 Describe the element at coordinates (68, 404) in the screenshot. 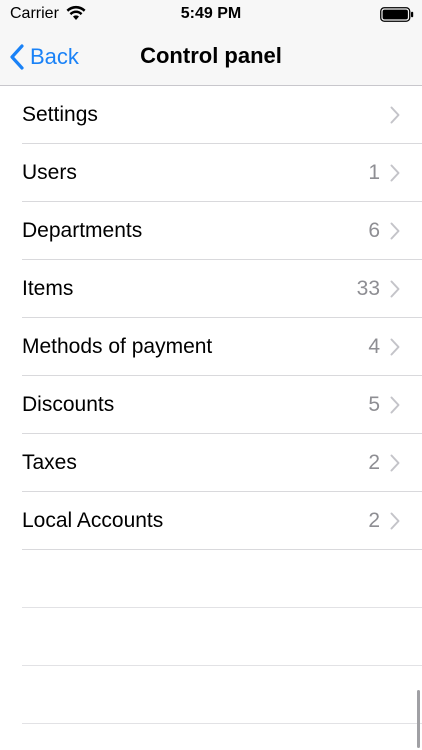

I see `list-item-label: Discounts` at that location.